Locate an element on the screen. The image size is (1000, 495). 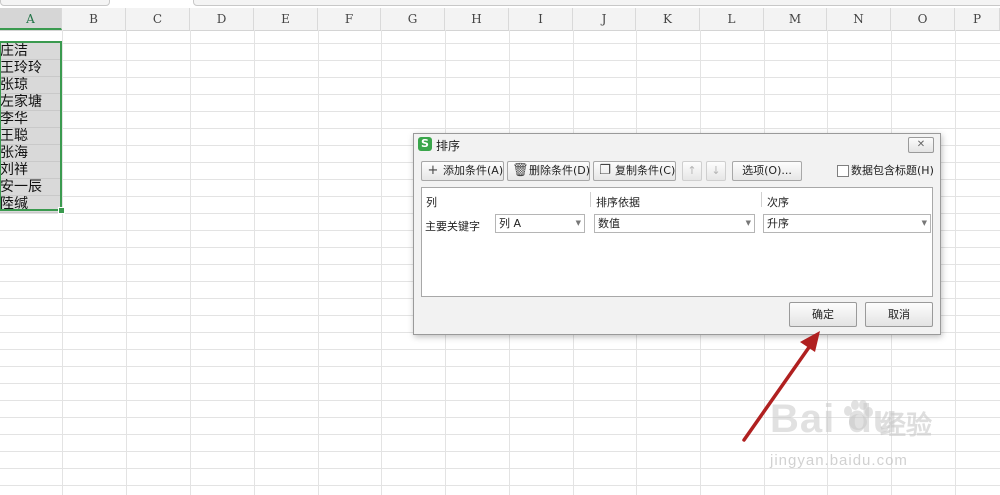
header-checkbox-label: 数据包含标题(H) is located at coordinates (892, 170).